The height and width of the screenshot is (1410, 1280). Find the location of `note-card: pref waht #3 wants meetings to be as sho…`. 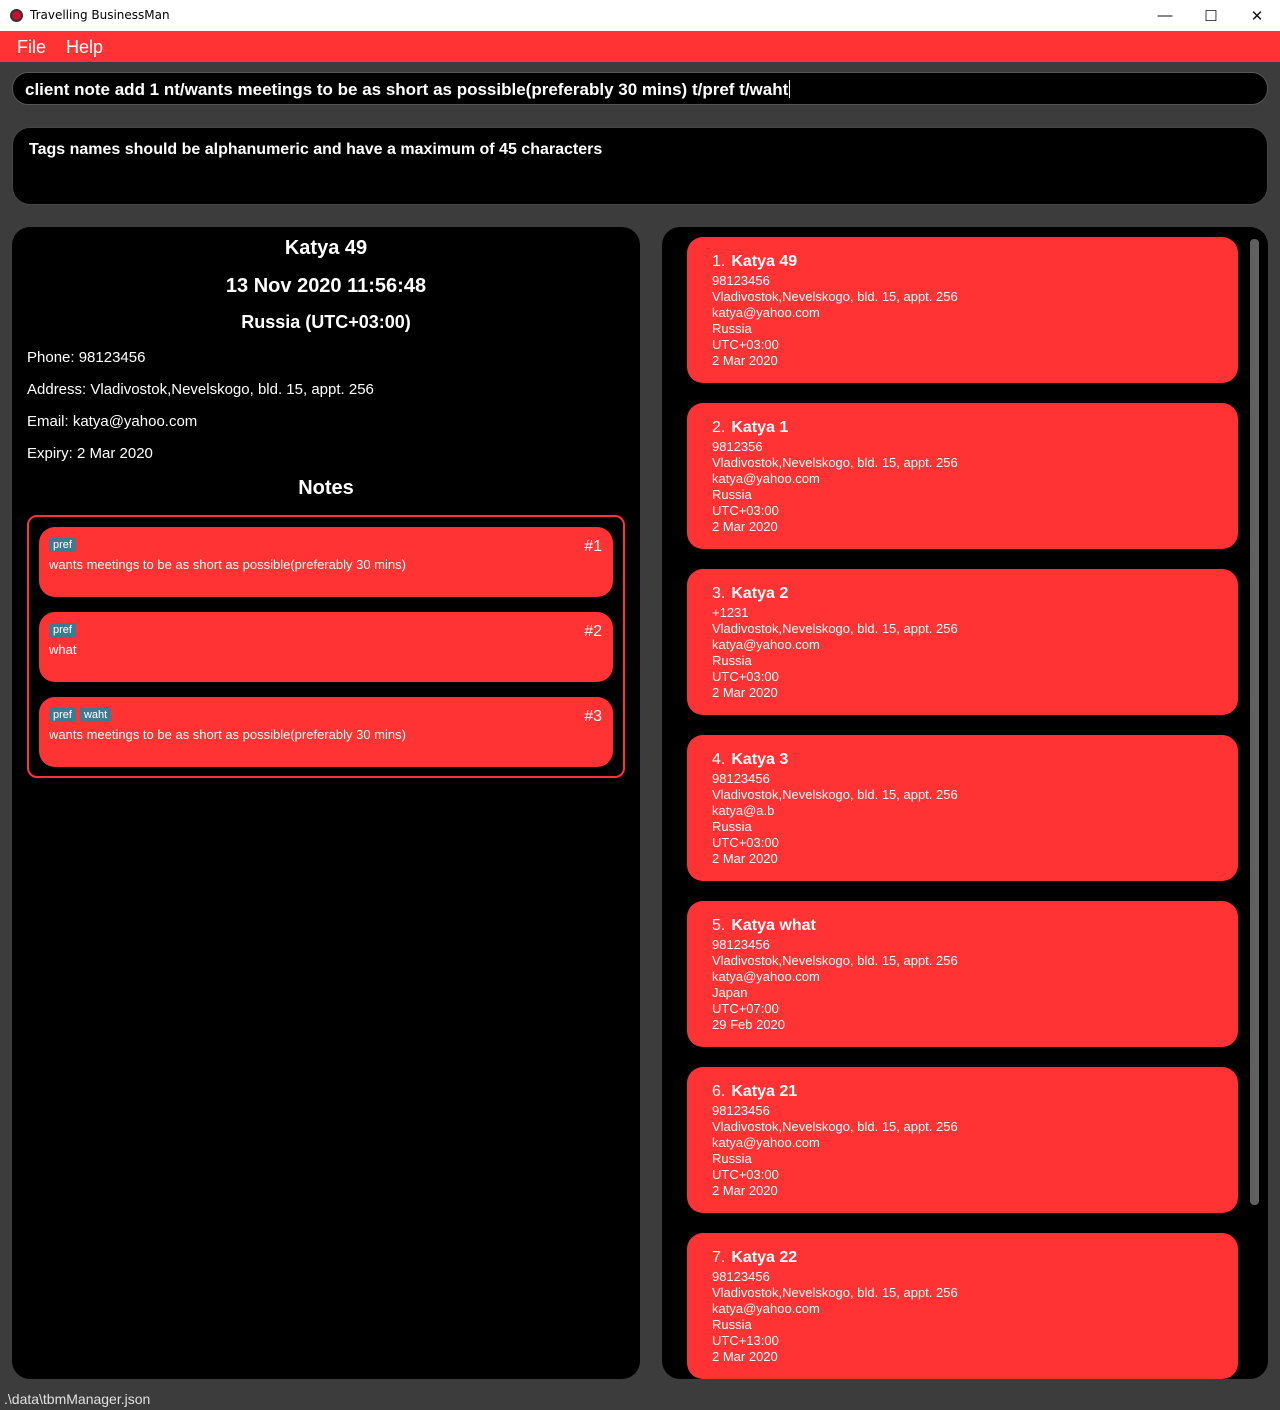

note-card: pref waht #3 wants meetings to be as sho… is located at coordinates (326, 732).